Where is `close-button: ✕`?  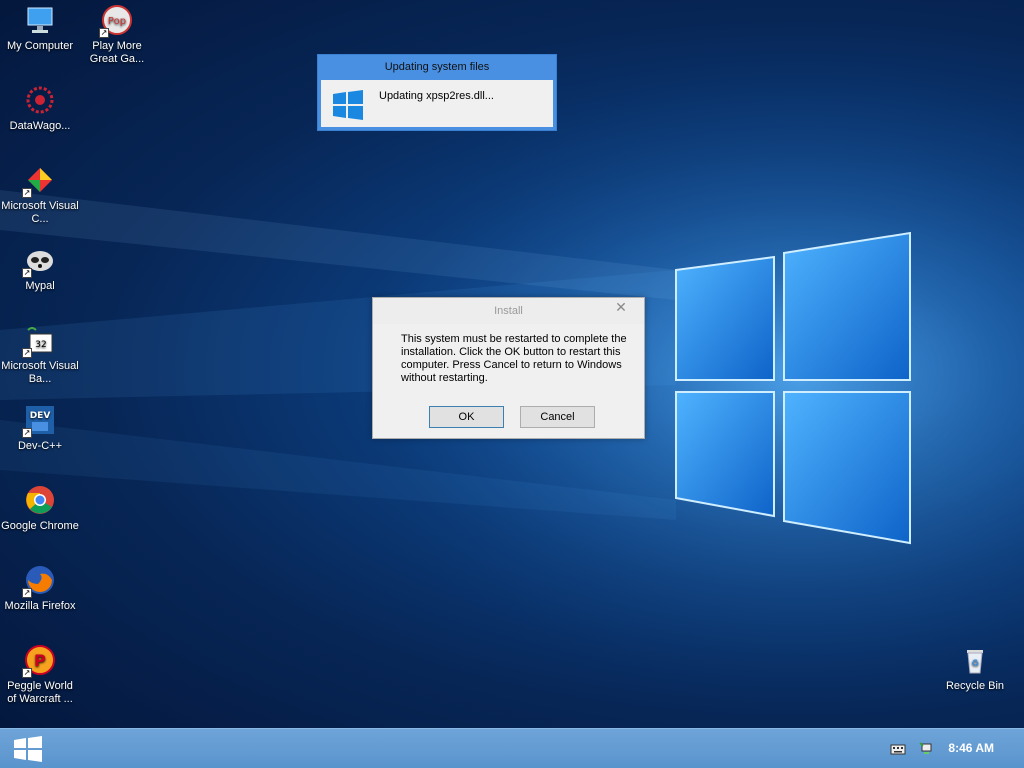 close-button: ✕ is located at coordinates (621, 308).